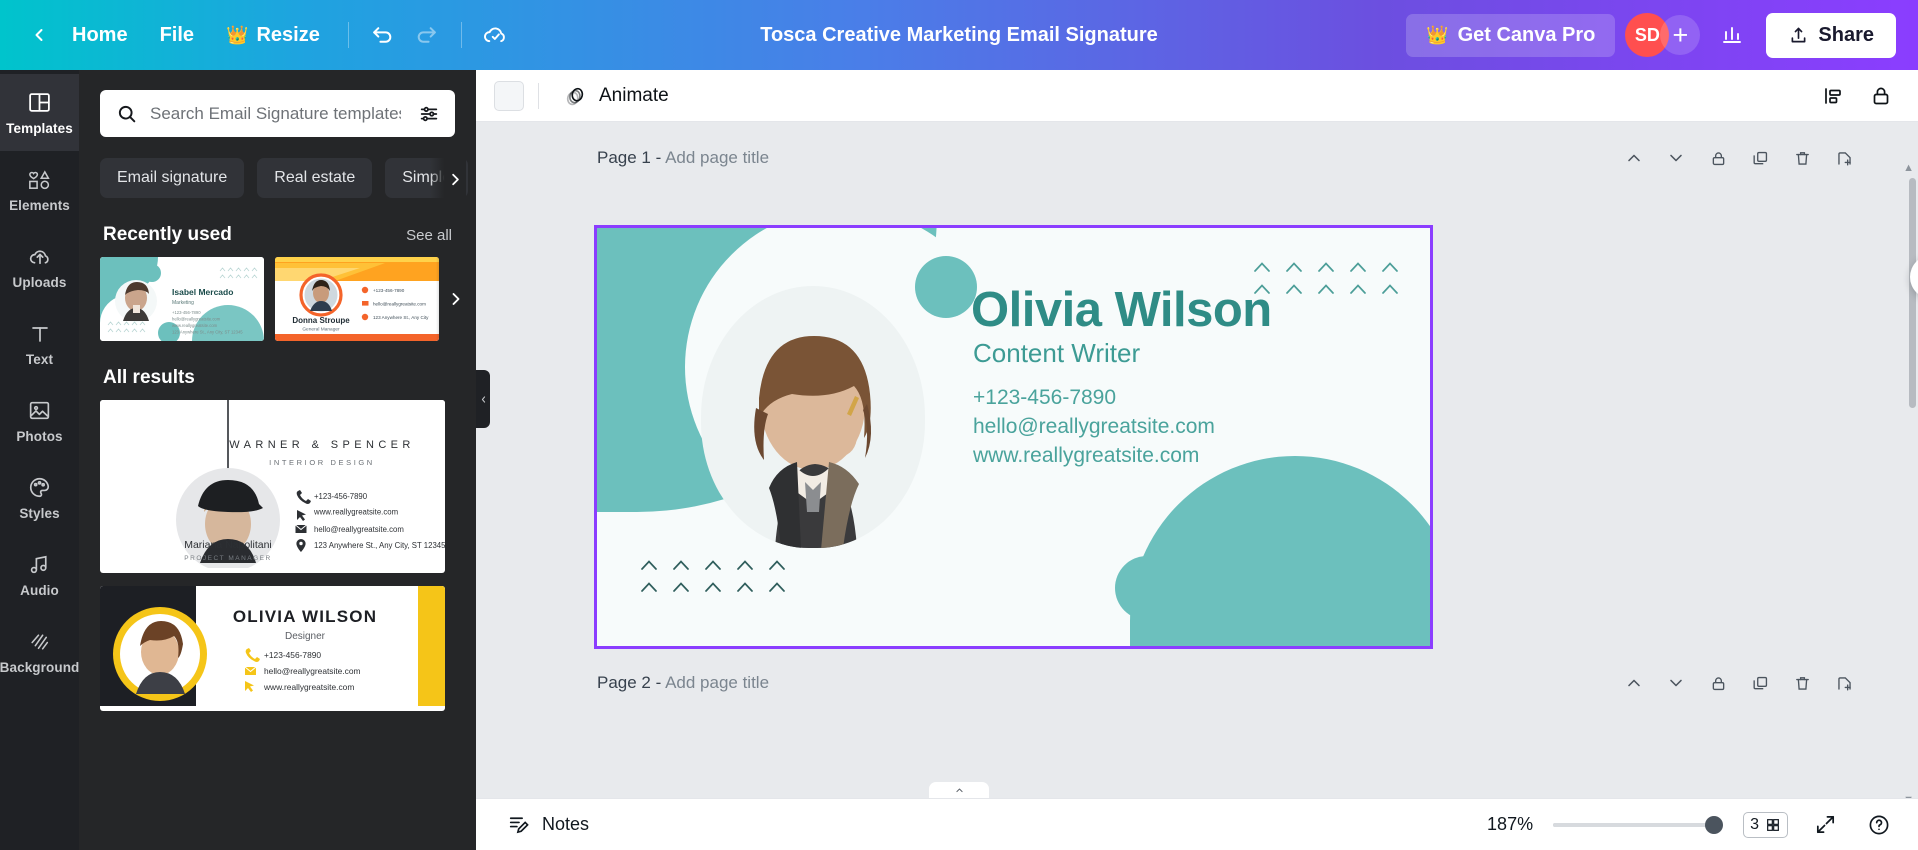 Image resolution: width=1918 pixels, height=850 pixels. What do you see at coordinates (683, 683) in the screenshot?
I see `page-2-title: Page 2 - Add page title` at bounding box center [683, 683].